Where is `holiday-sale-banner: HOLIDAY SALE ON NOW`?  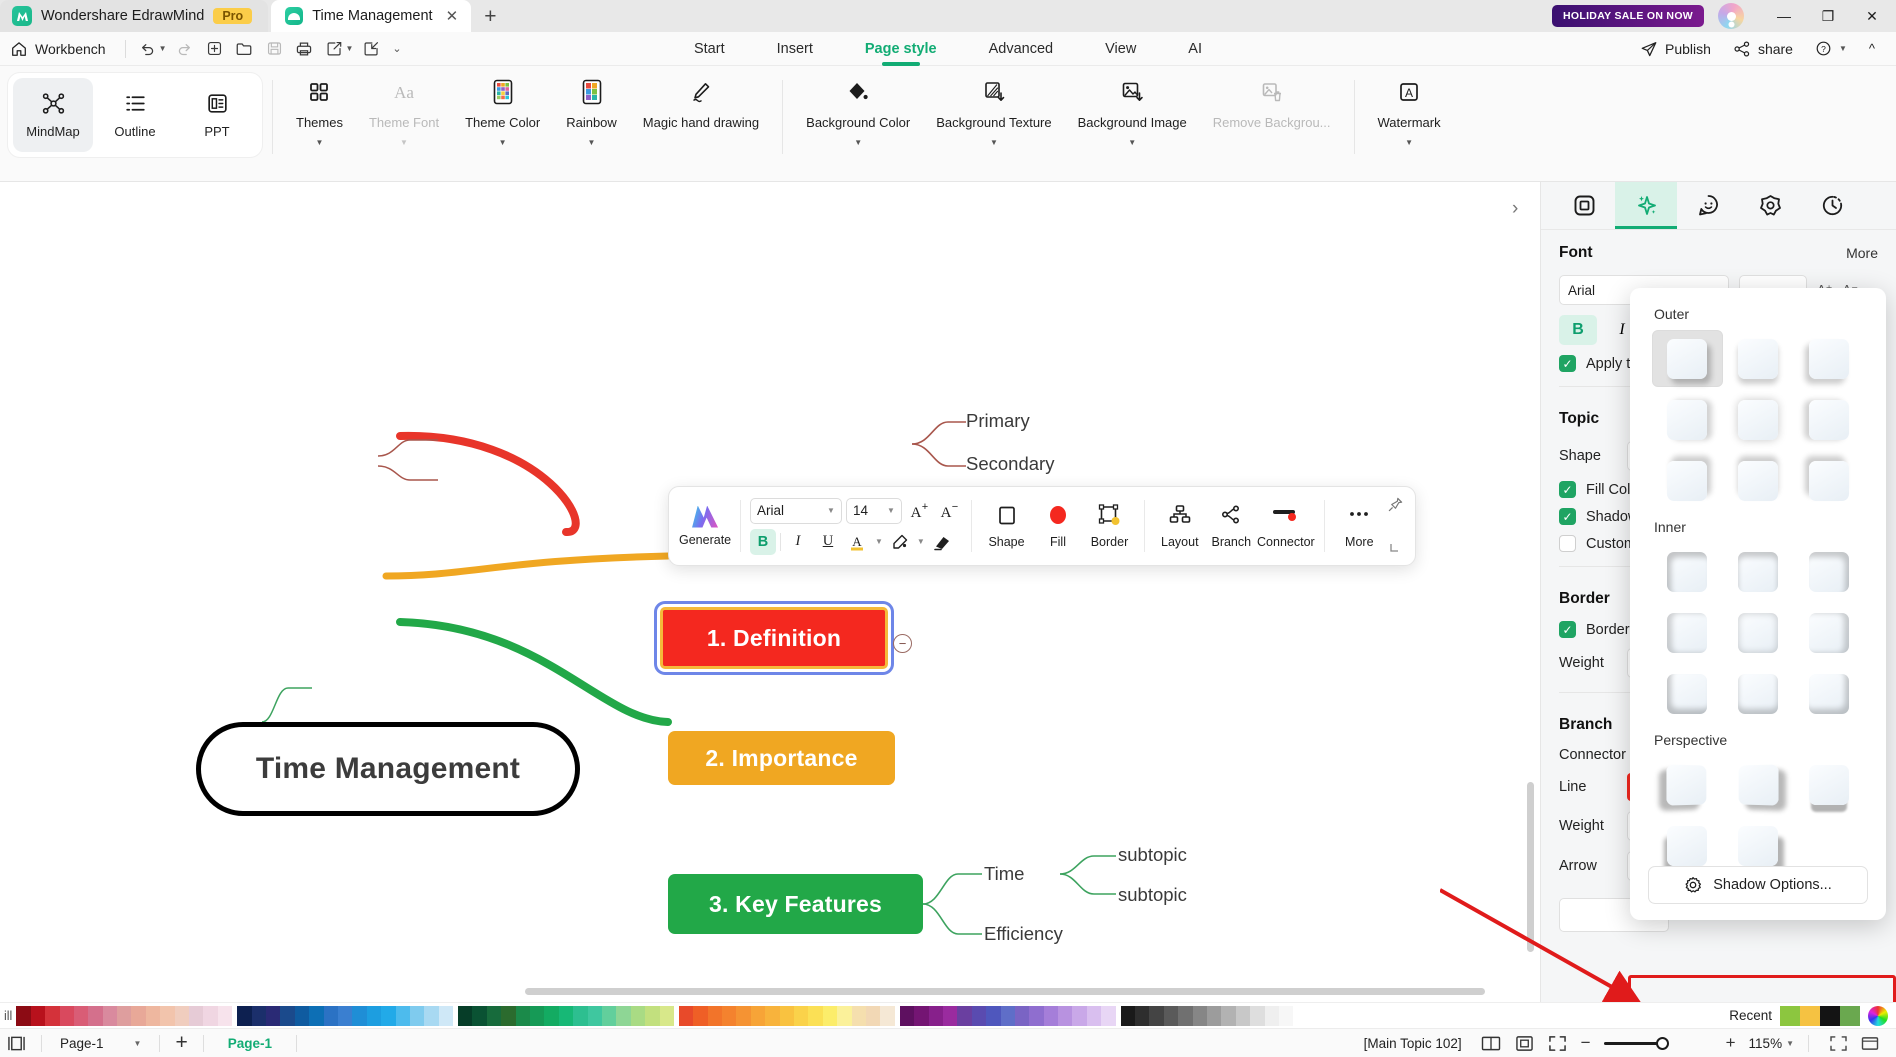
holiday-sale-banner: HOLIDAY SALE ON NOW is located at coordinates (1628, 16).